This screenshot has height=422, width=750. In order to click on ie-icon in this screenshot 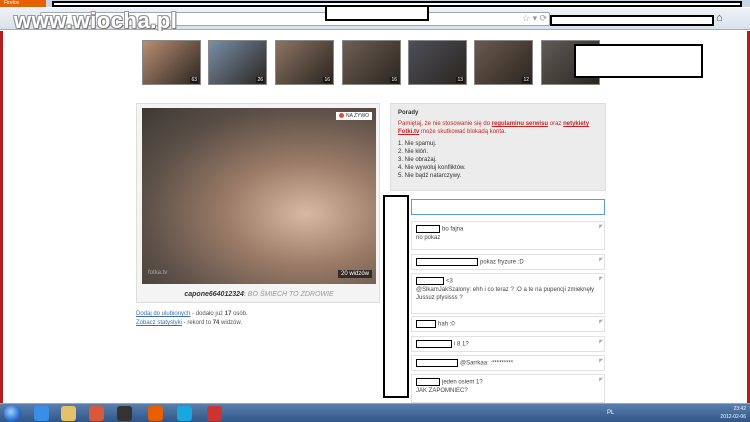, I will do `click(41, 413)`.